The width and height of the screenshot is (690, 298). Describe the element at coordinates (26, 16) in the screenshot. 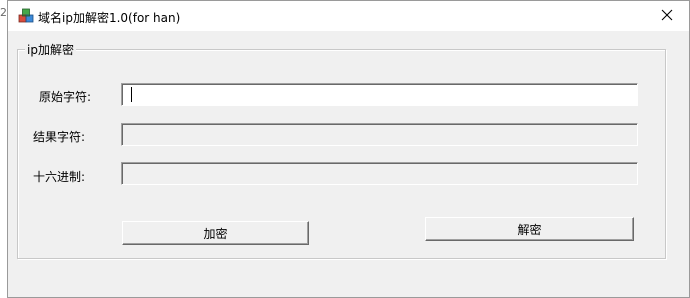

I see `app-icon` at that location.